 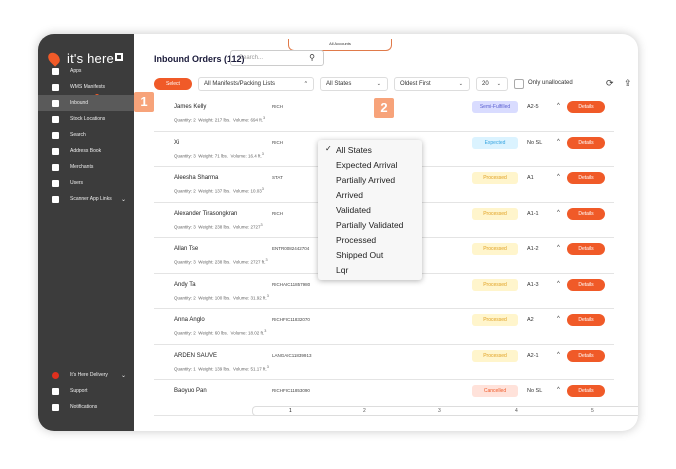 I want to click on row-code: RICH, so click(x=277, y=106).